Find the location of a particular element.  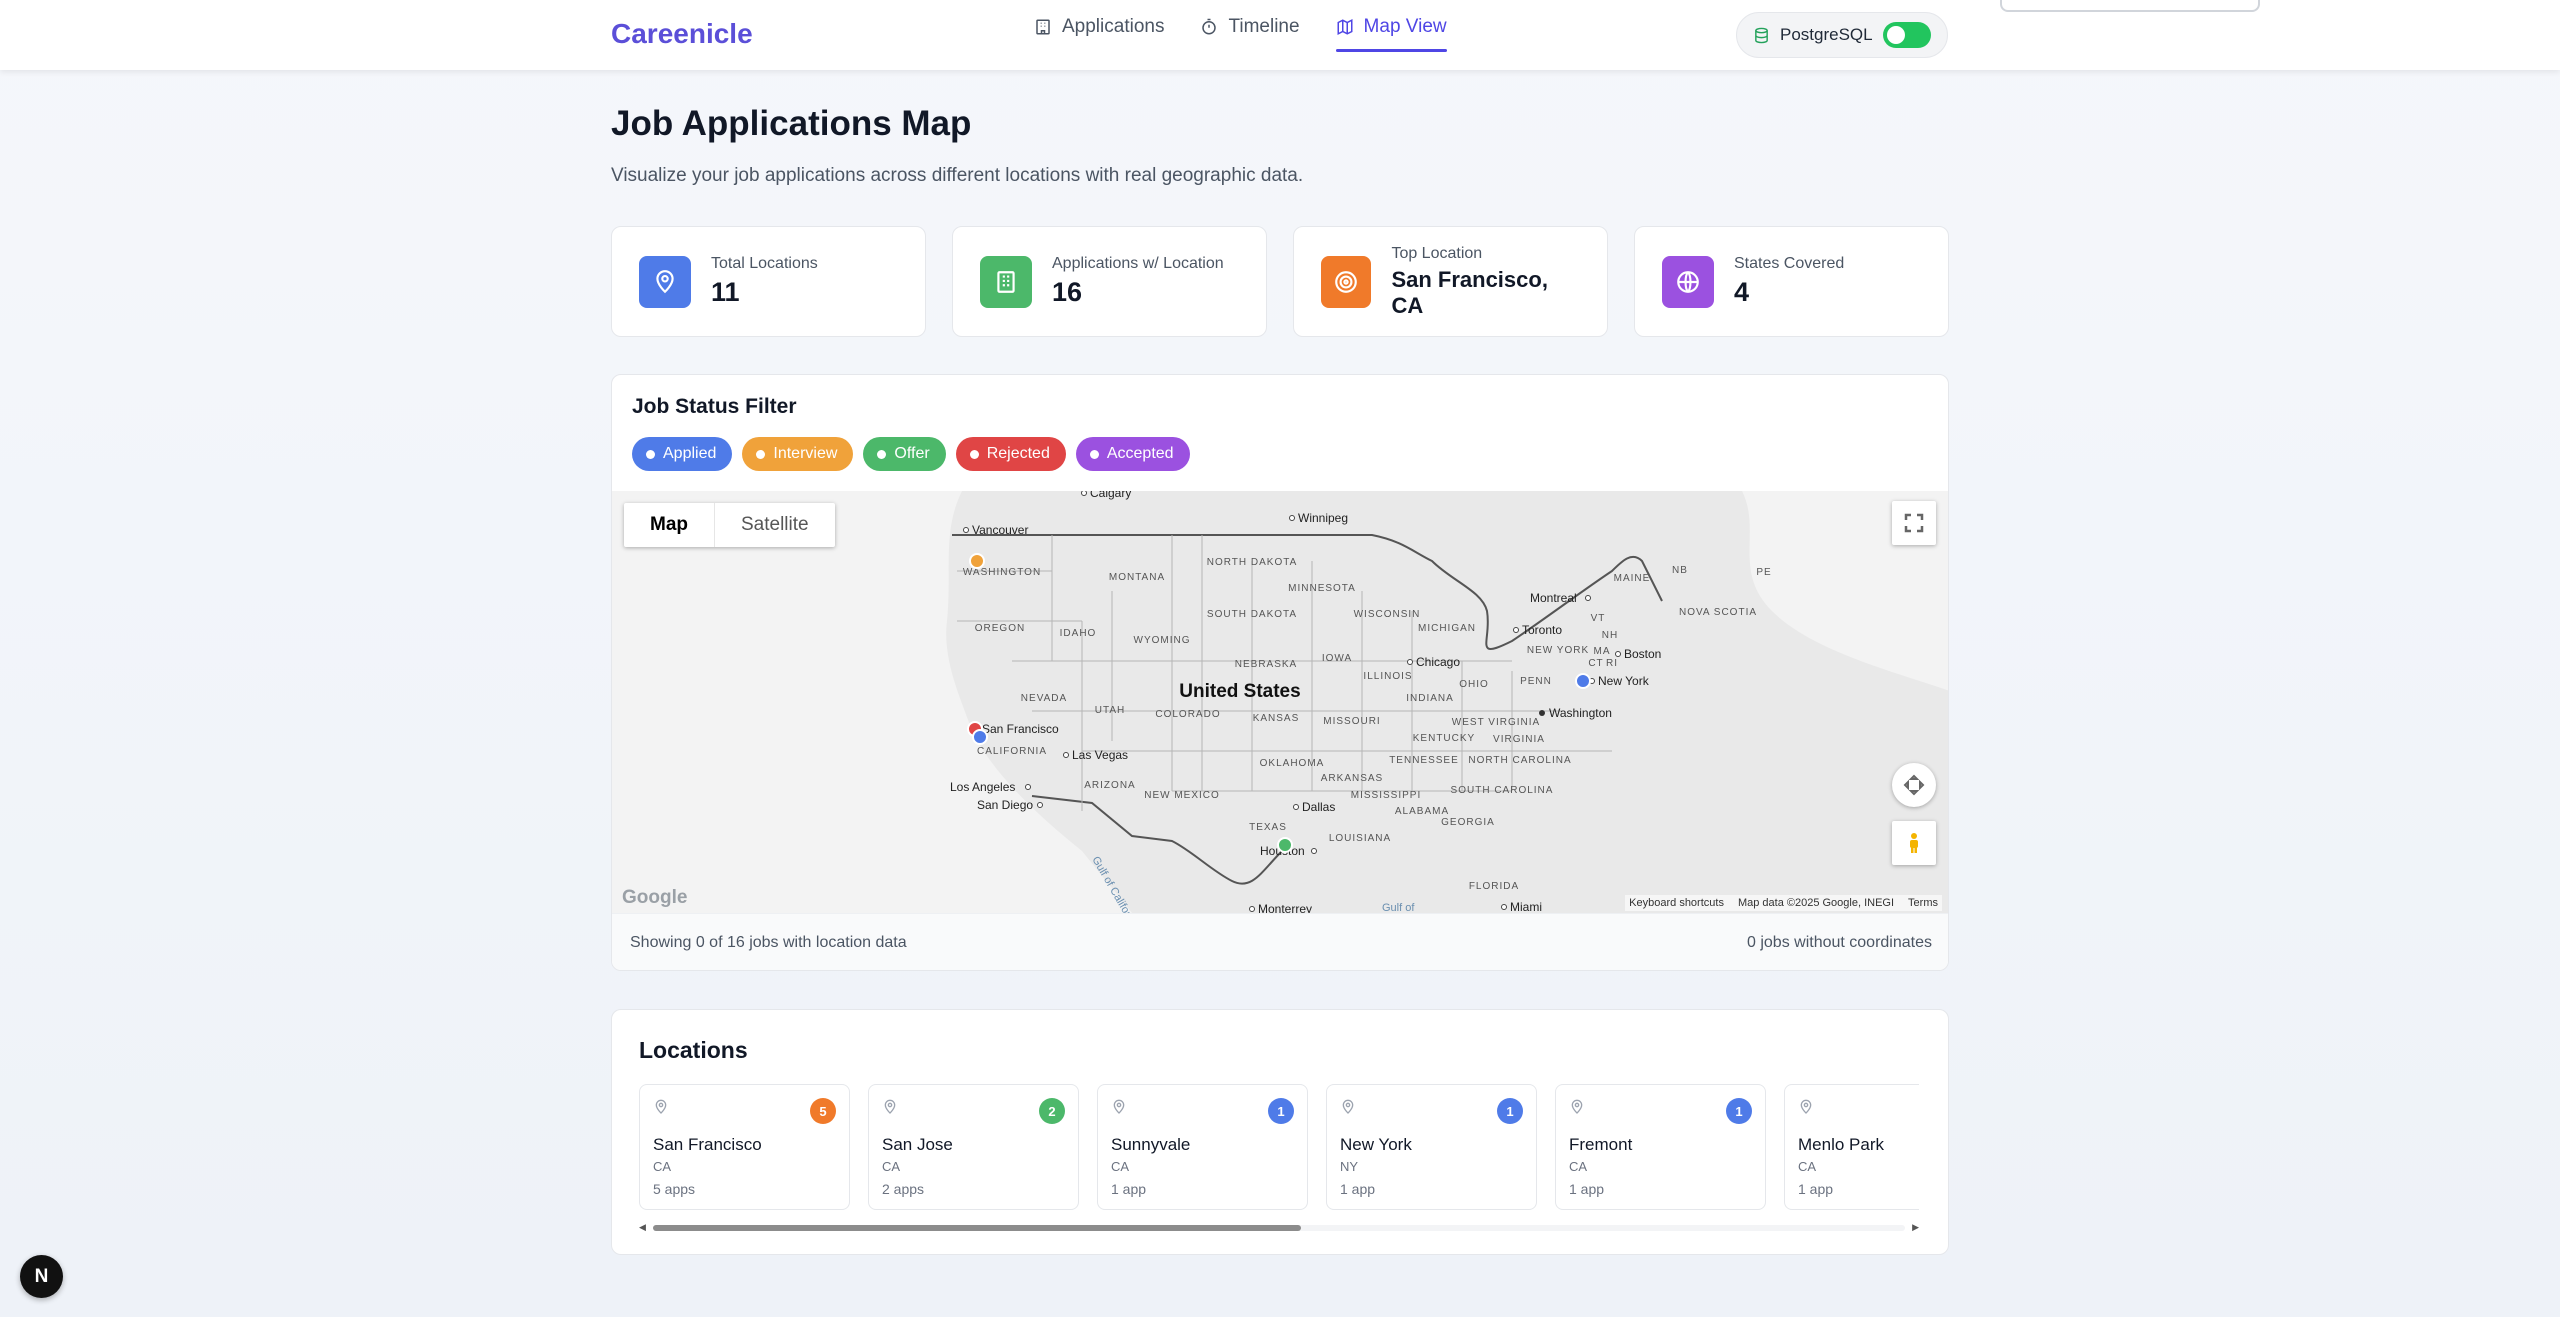

city-label: Winnipeg is located at coordinates (1323, 518).